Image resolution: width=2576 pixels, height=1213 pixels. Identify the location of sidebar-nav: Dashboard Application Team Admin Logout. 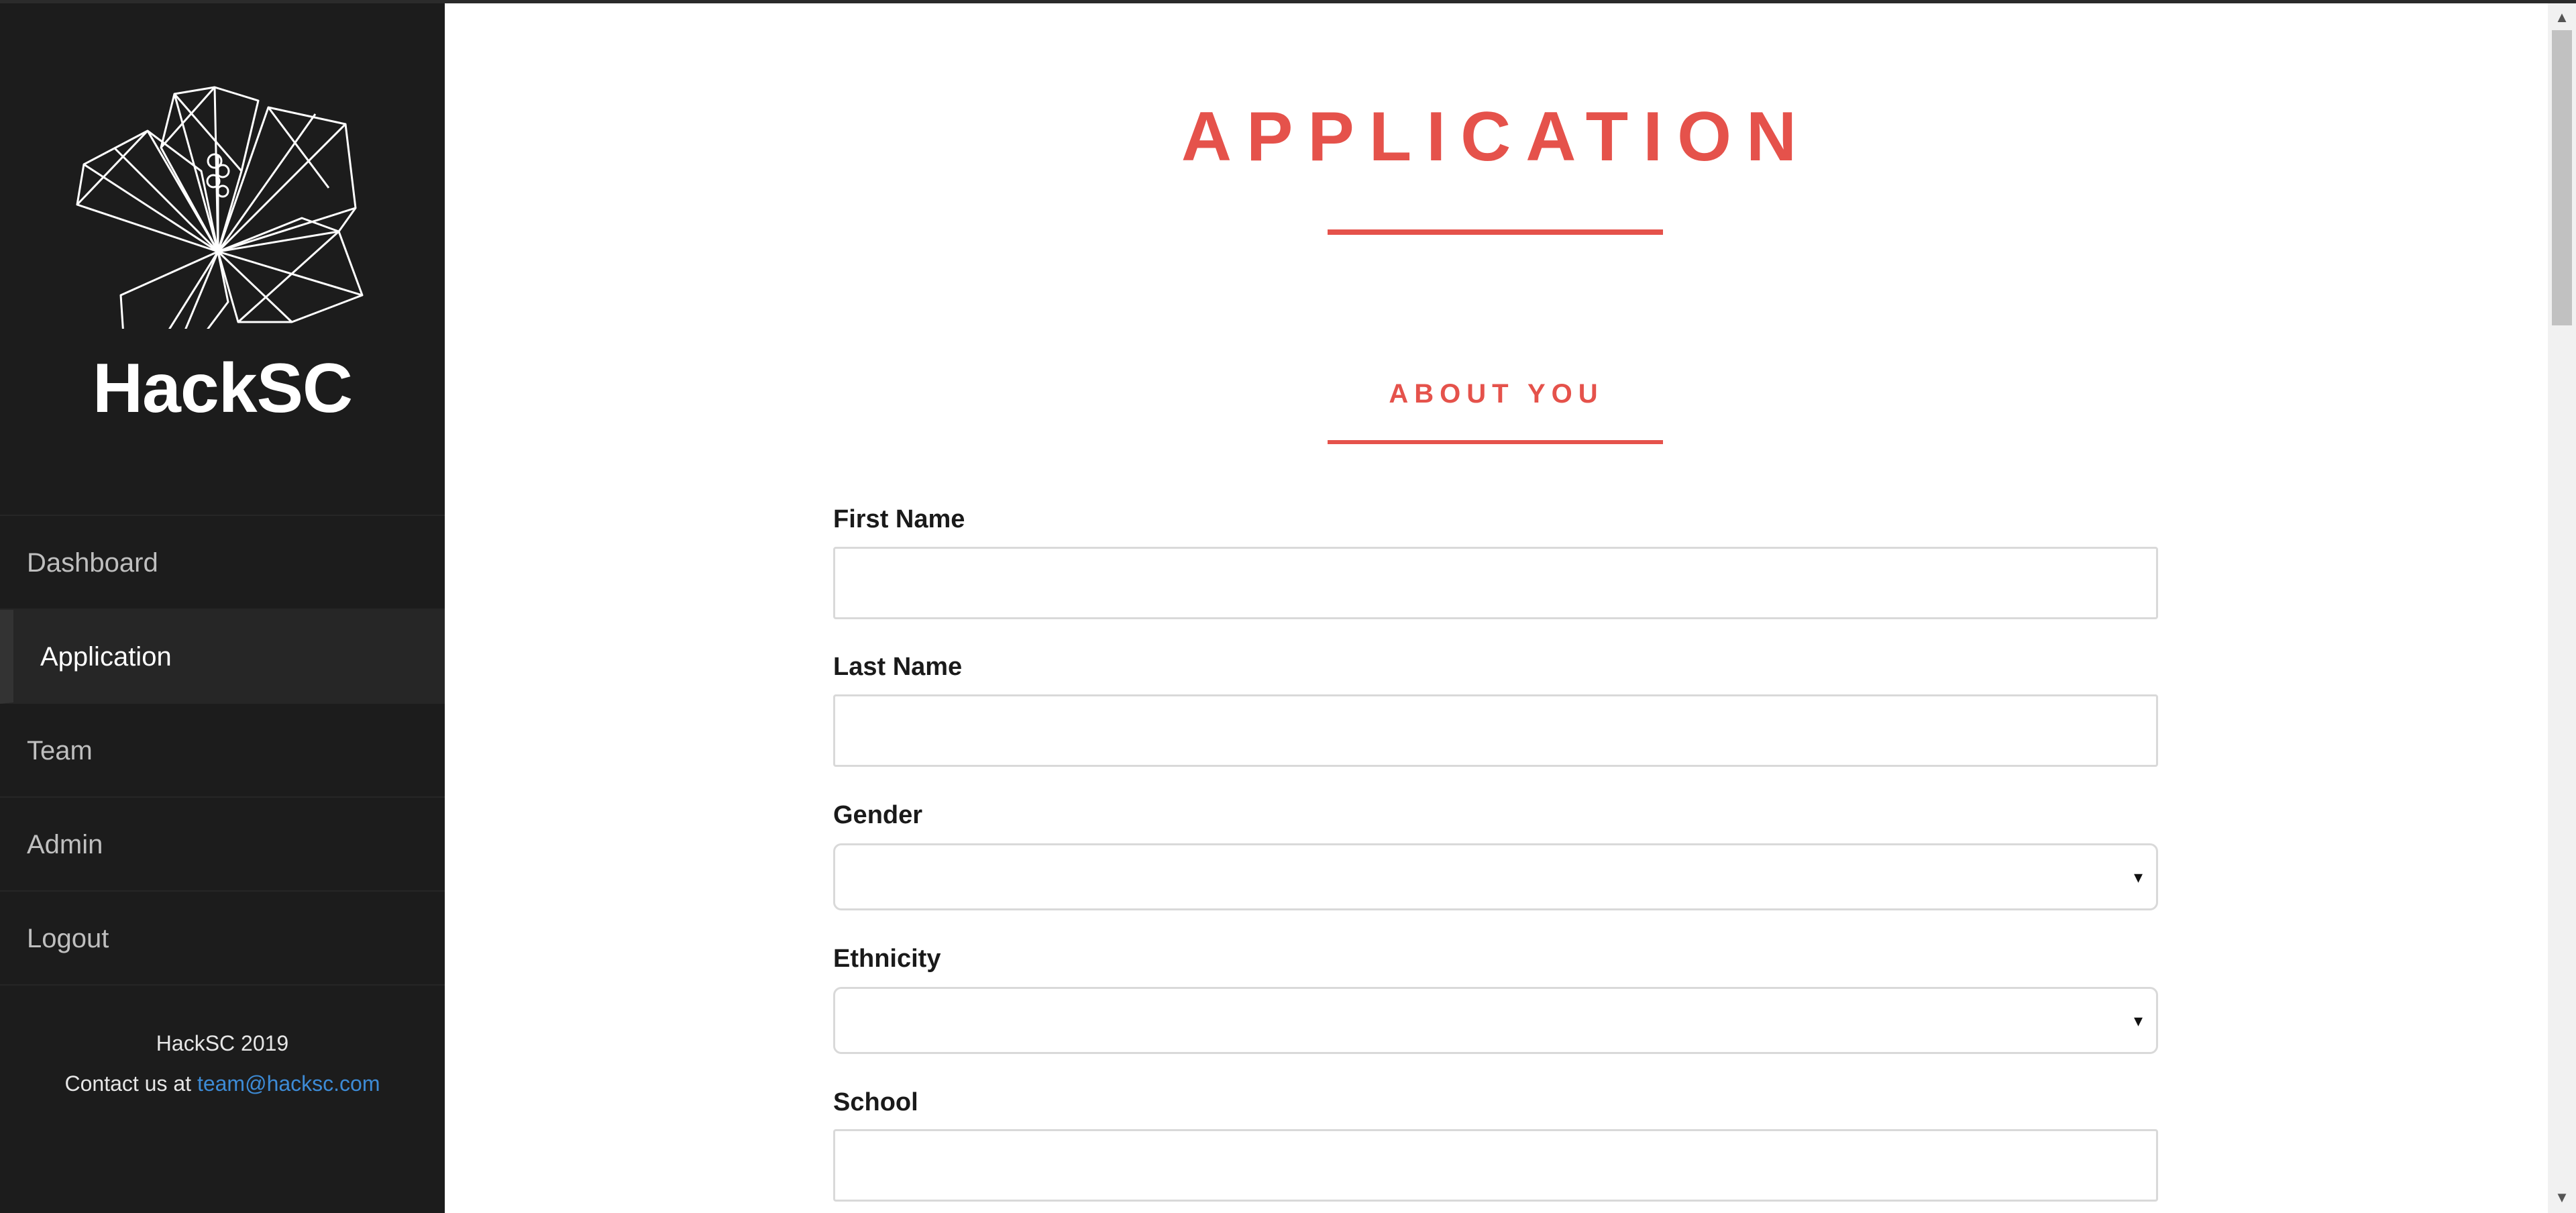
(222, 751).